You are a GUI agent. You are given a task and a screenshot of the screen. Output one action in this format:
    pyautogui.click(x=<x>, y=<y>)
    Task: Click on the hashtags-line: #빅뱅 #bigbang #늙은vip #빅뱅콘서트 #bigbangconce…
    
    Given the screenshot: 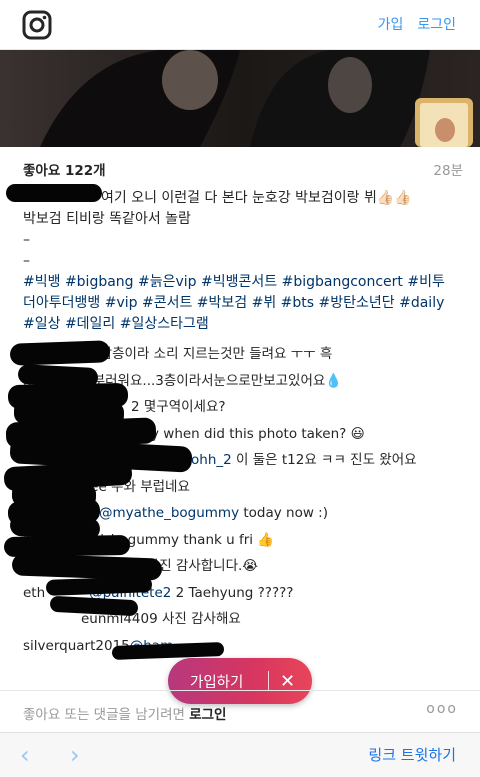 What is the action you would take?
    pyautogui.click(x=243, y=282)
    